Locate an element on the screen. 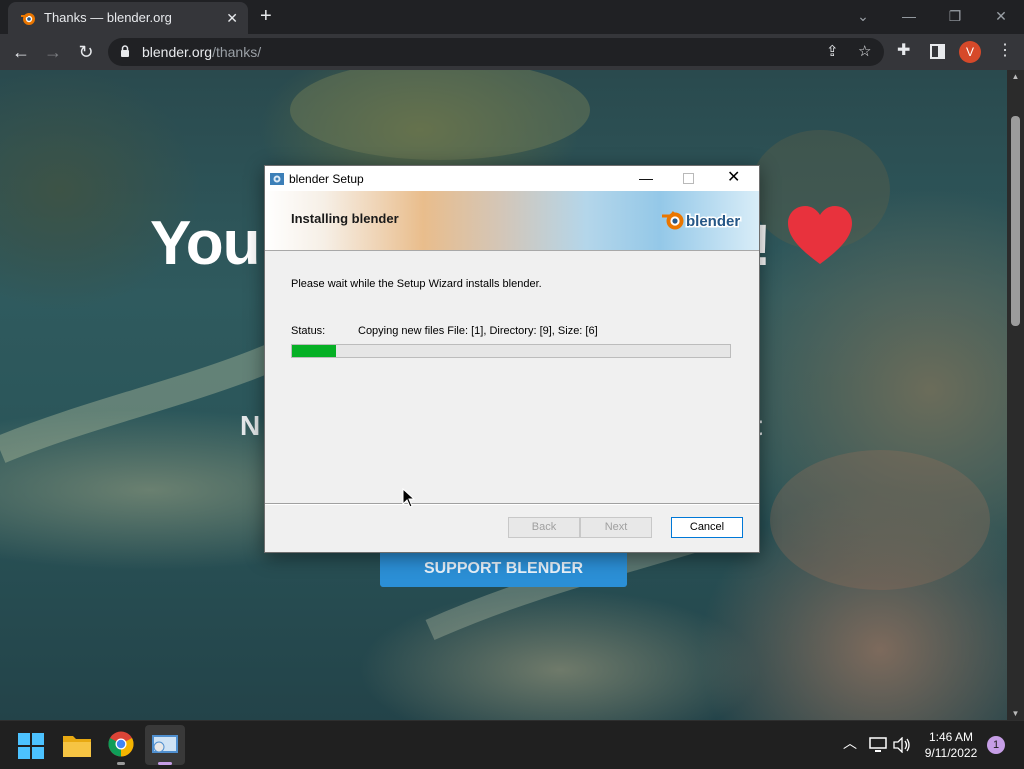 The image size is (1024, 769). hero-heading-left: You is located at coordinates (205, 243).